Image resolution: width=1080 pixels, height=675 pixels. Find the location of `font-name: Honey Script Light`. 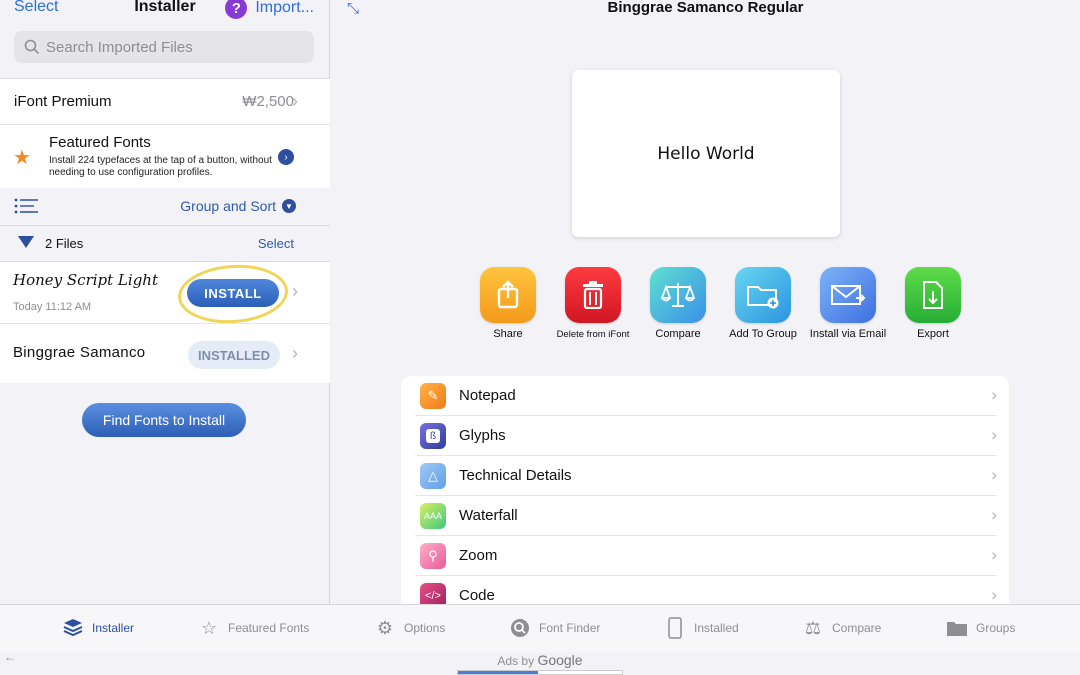

font-name: Honey Script Light is located at coordinates (85, 280).